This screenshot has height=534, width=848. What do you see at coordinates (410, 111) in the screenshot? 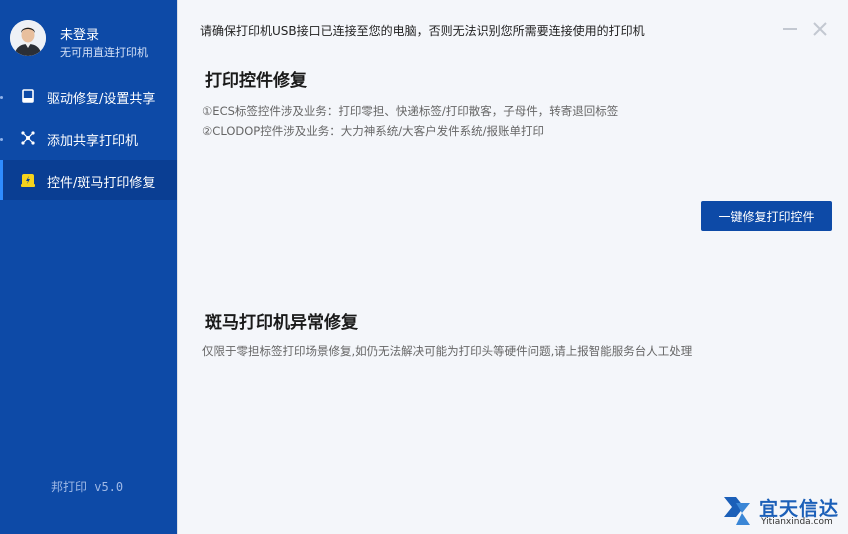
I see `section-desc-line: ①ECS标签控件涉及业务：打印零担、快递标签/打印散客，子母件，转寄退回标签` at bounding box center [410, 111].